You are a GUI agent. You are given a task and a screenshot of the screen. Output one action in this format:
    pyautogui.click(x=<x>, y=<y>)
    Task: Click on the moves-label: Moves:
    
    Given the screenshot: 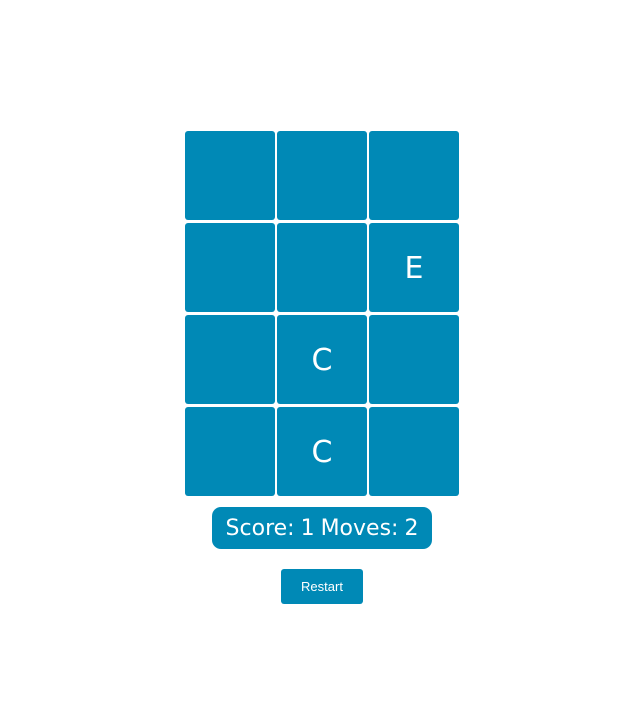 What is the action you would take?
    pyautogui.click(x=359, y=528)
    